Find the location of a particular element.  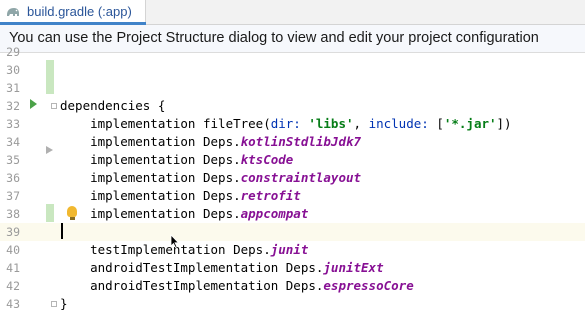

code-text: implementation Deps.constraintlayout is located at coordinates (210, 178).